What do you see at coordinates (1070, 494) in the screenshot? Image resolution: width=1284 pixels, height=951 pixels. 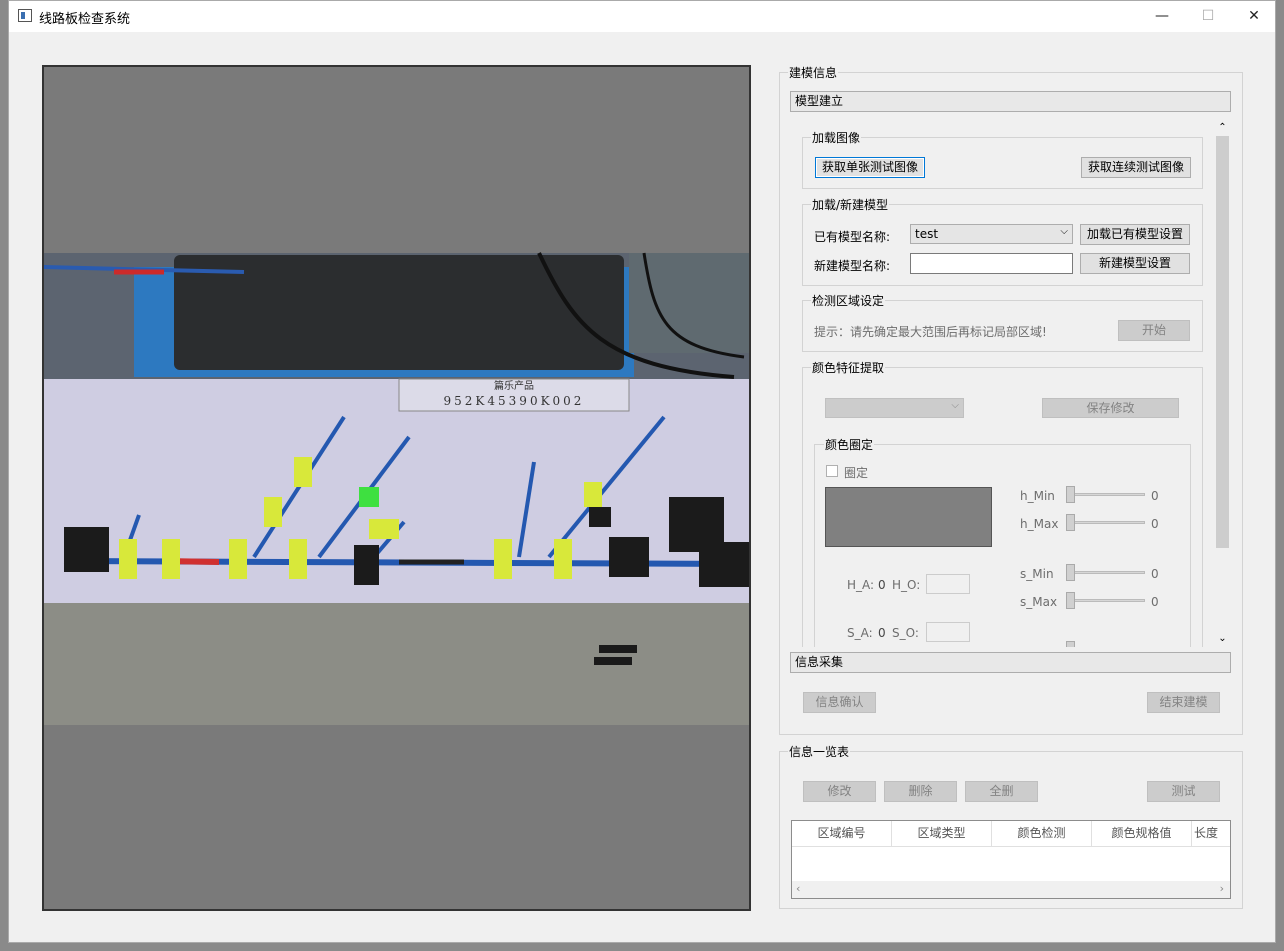 I see `h-min-slider-handle` at bounding box center [1070, 494].